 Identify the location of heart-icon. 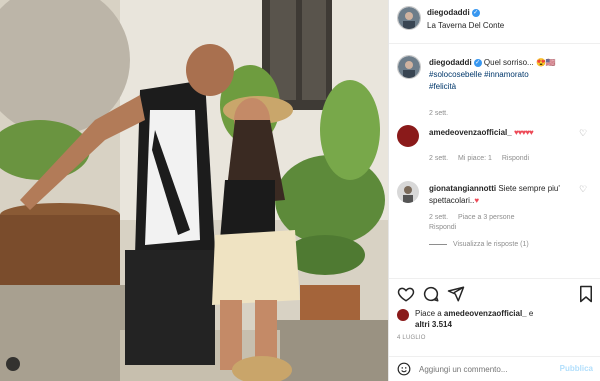
(406, 294).